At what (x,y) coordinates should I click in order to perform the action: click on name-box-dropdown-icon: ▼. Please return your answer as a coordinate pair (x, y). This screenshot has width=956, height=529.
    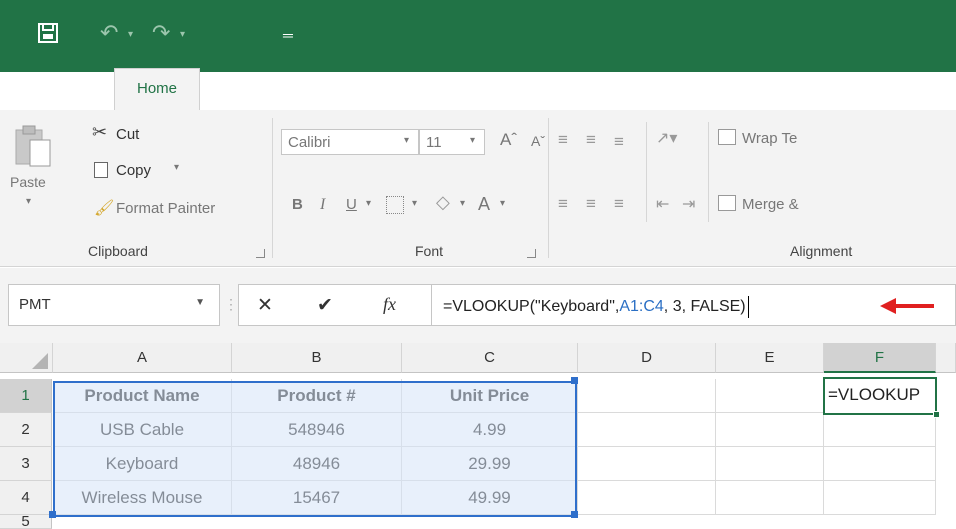
    Looking at the image, I should click on (200, 302).